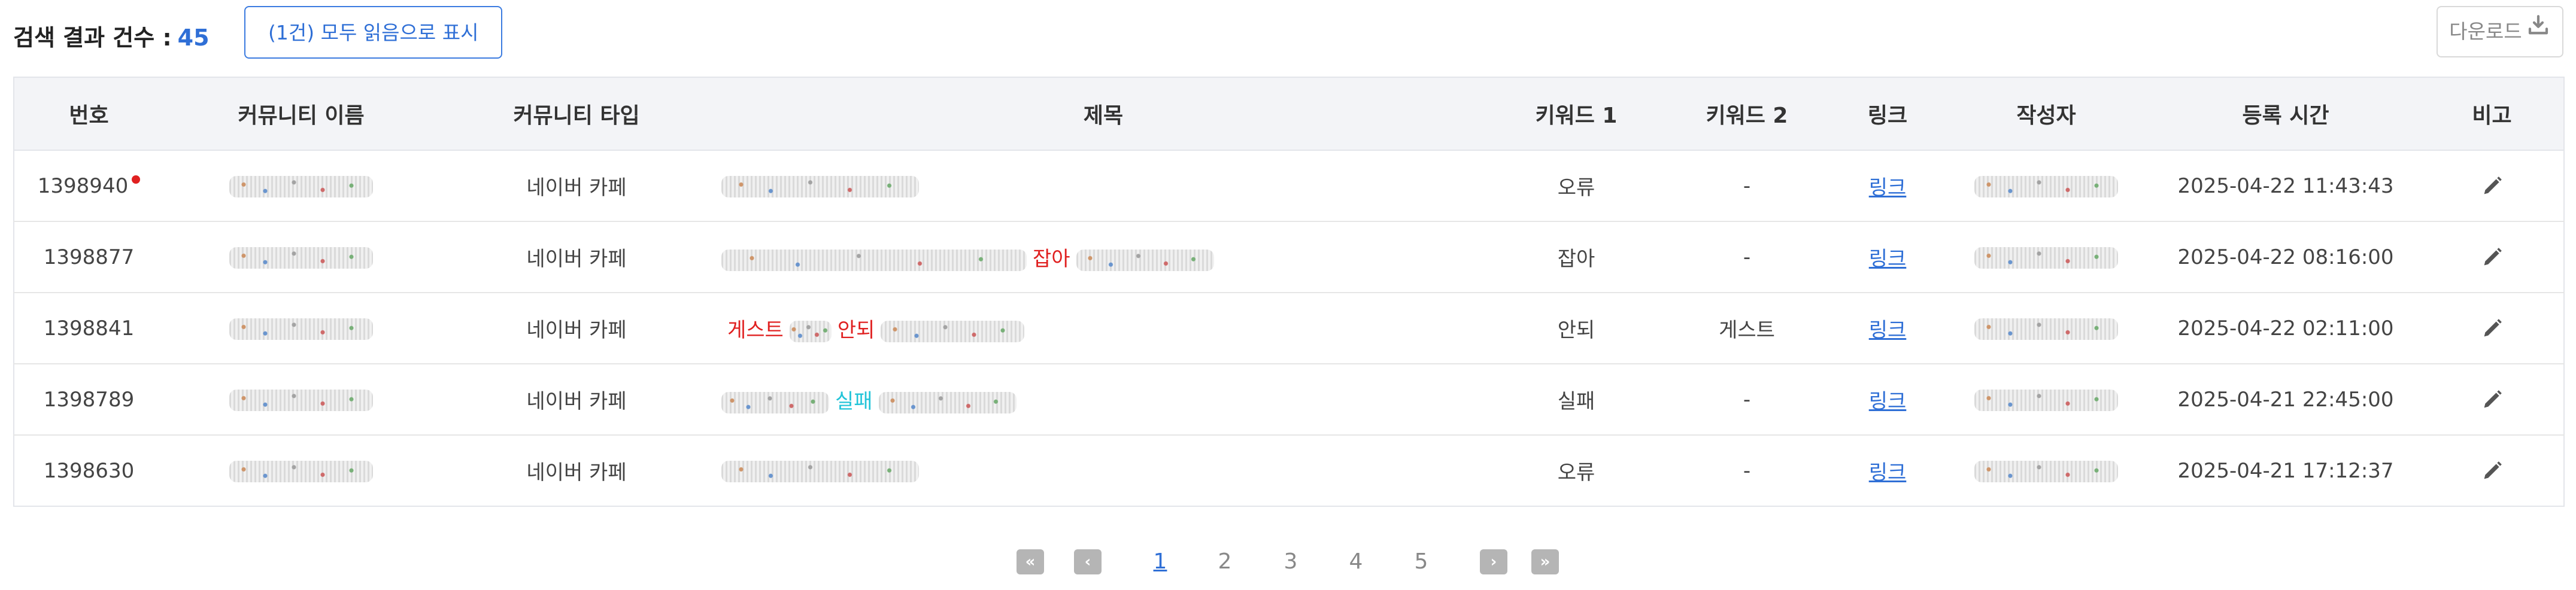  I want to click on unread-dot-icon, so click(136, 179).